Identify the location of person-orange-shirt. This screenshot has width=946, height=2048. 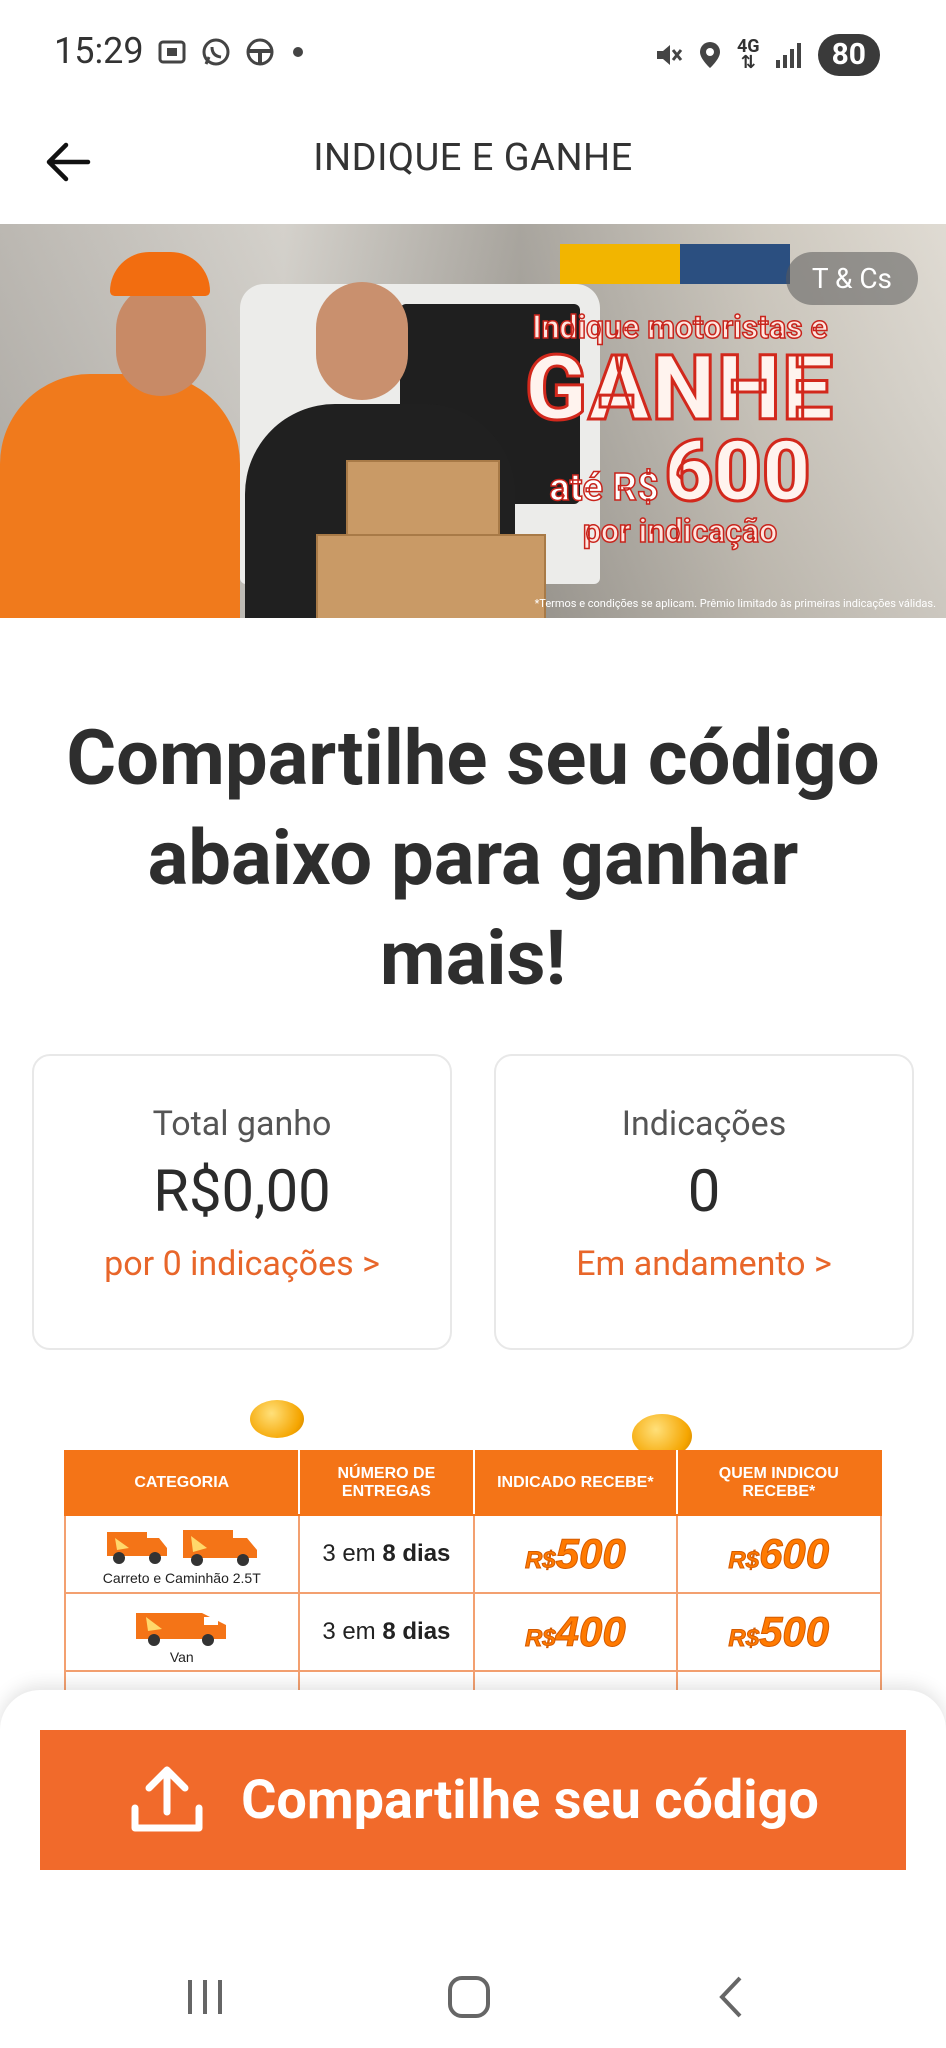
(120, 496).